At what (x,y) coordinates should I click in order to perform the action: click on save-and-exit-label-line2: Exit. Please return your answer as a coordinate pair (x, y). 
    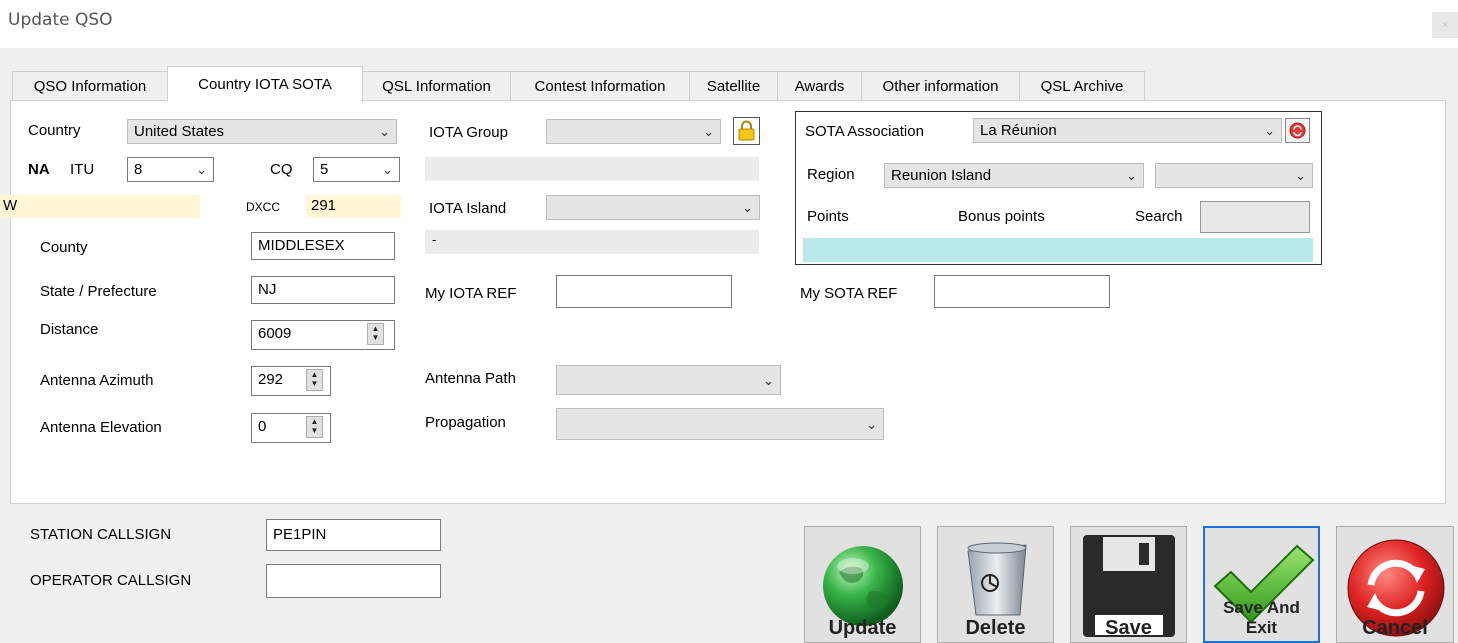
    Looking at the image, I should click on (1261, 627).